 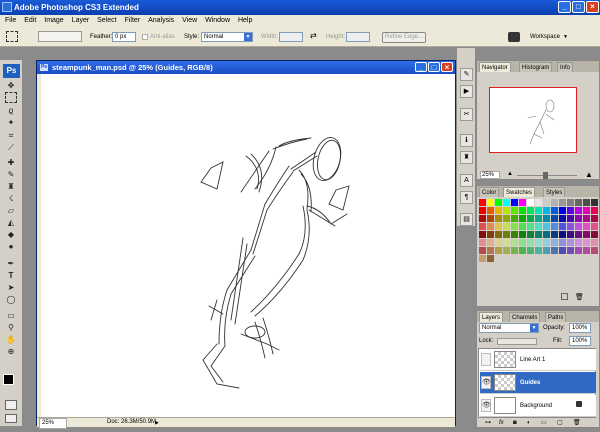 What do you see at coordinates (245, 20) in the screenshot?
I see `menu-help: Help` at bounding box center [245, 20].